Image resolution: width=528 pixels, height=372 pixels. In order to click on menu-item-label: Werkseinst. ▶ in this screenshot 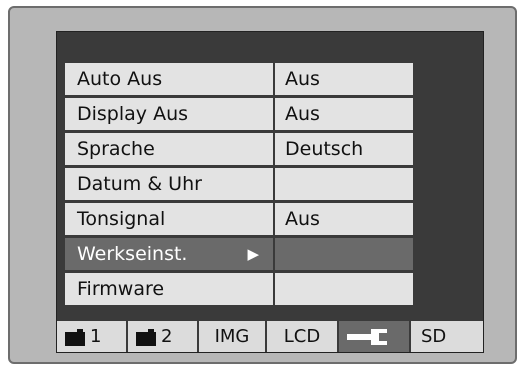, I will do `click(169, 254)`.